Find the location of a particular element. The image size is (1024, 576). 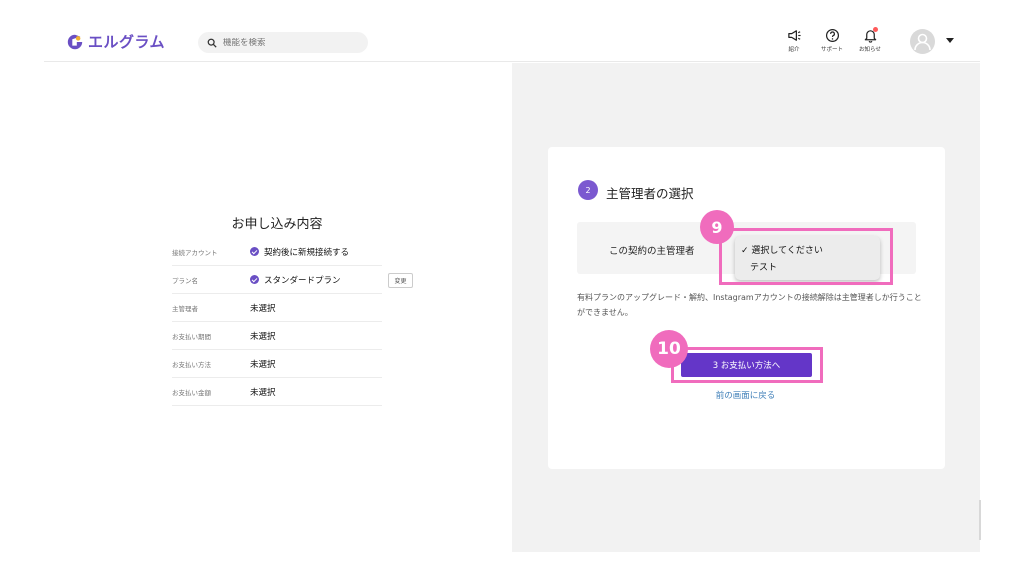

avatar is located at coordinates (922, 41).